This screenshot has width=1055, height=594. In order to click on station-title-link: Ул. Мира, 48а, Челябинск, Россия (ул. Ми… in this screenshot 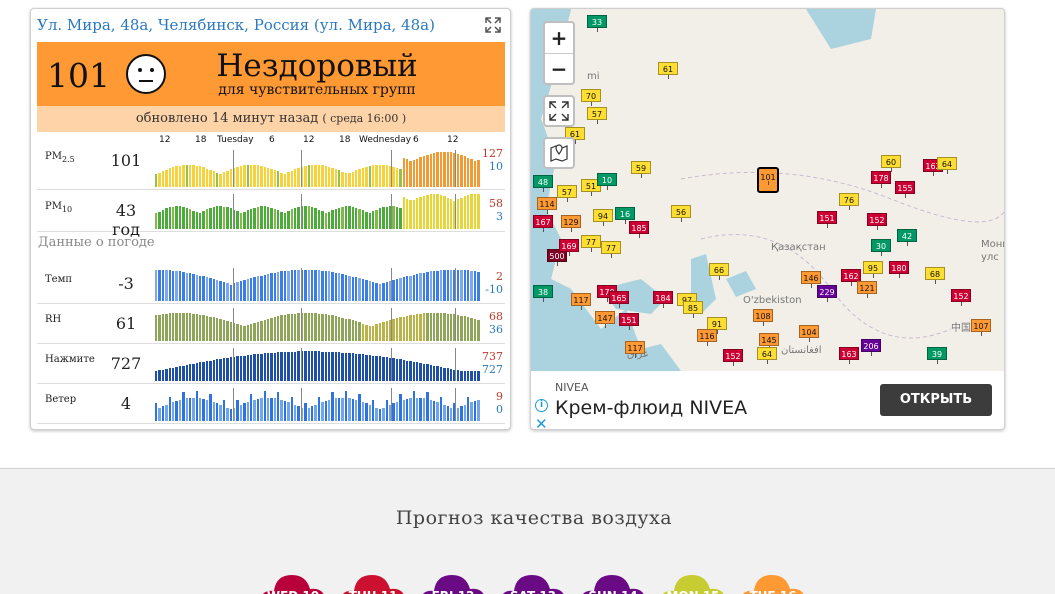, I will do `click(236, 25)`.